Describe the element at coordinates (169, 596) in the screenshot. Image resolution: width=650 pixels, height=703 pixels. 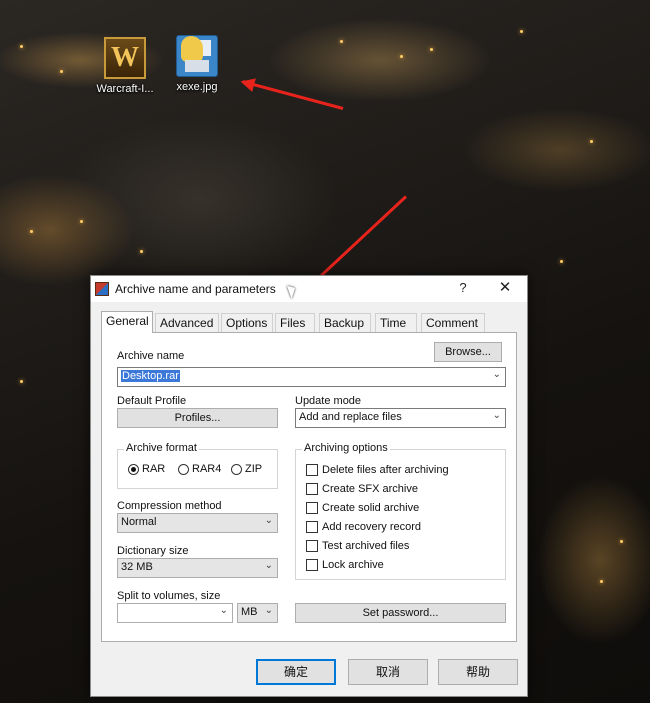
I see `split-volumes-label: Split to volumes, size` at that location.